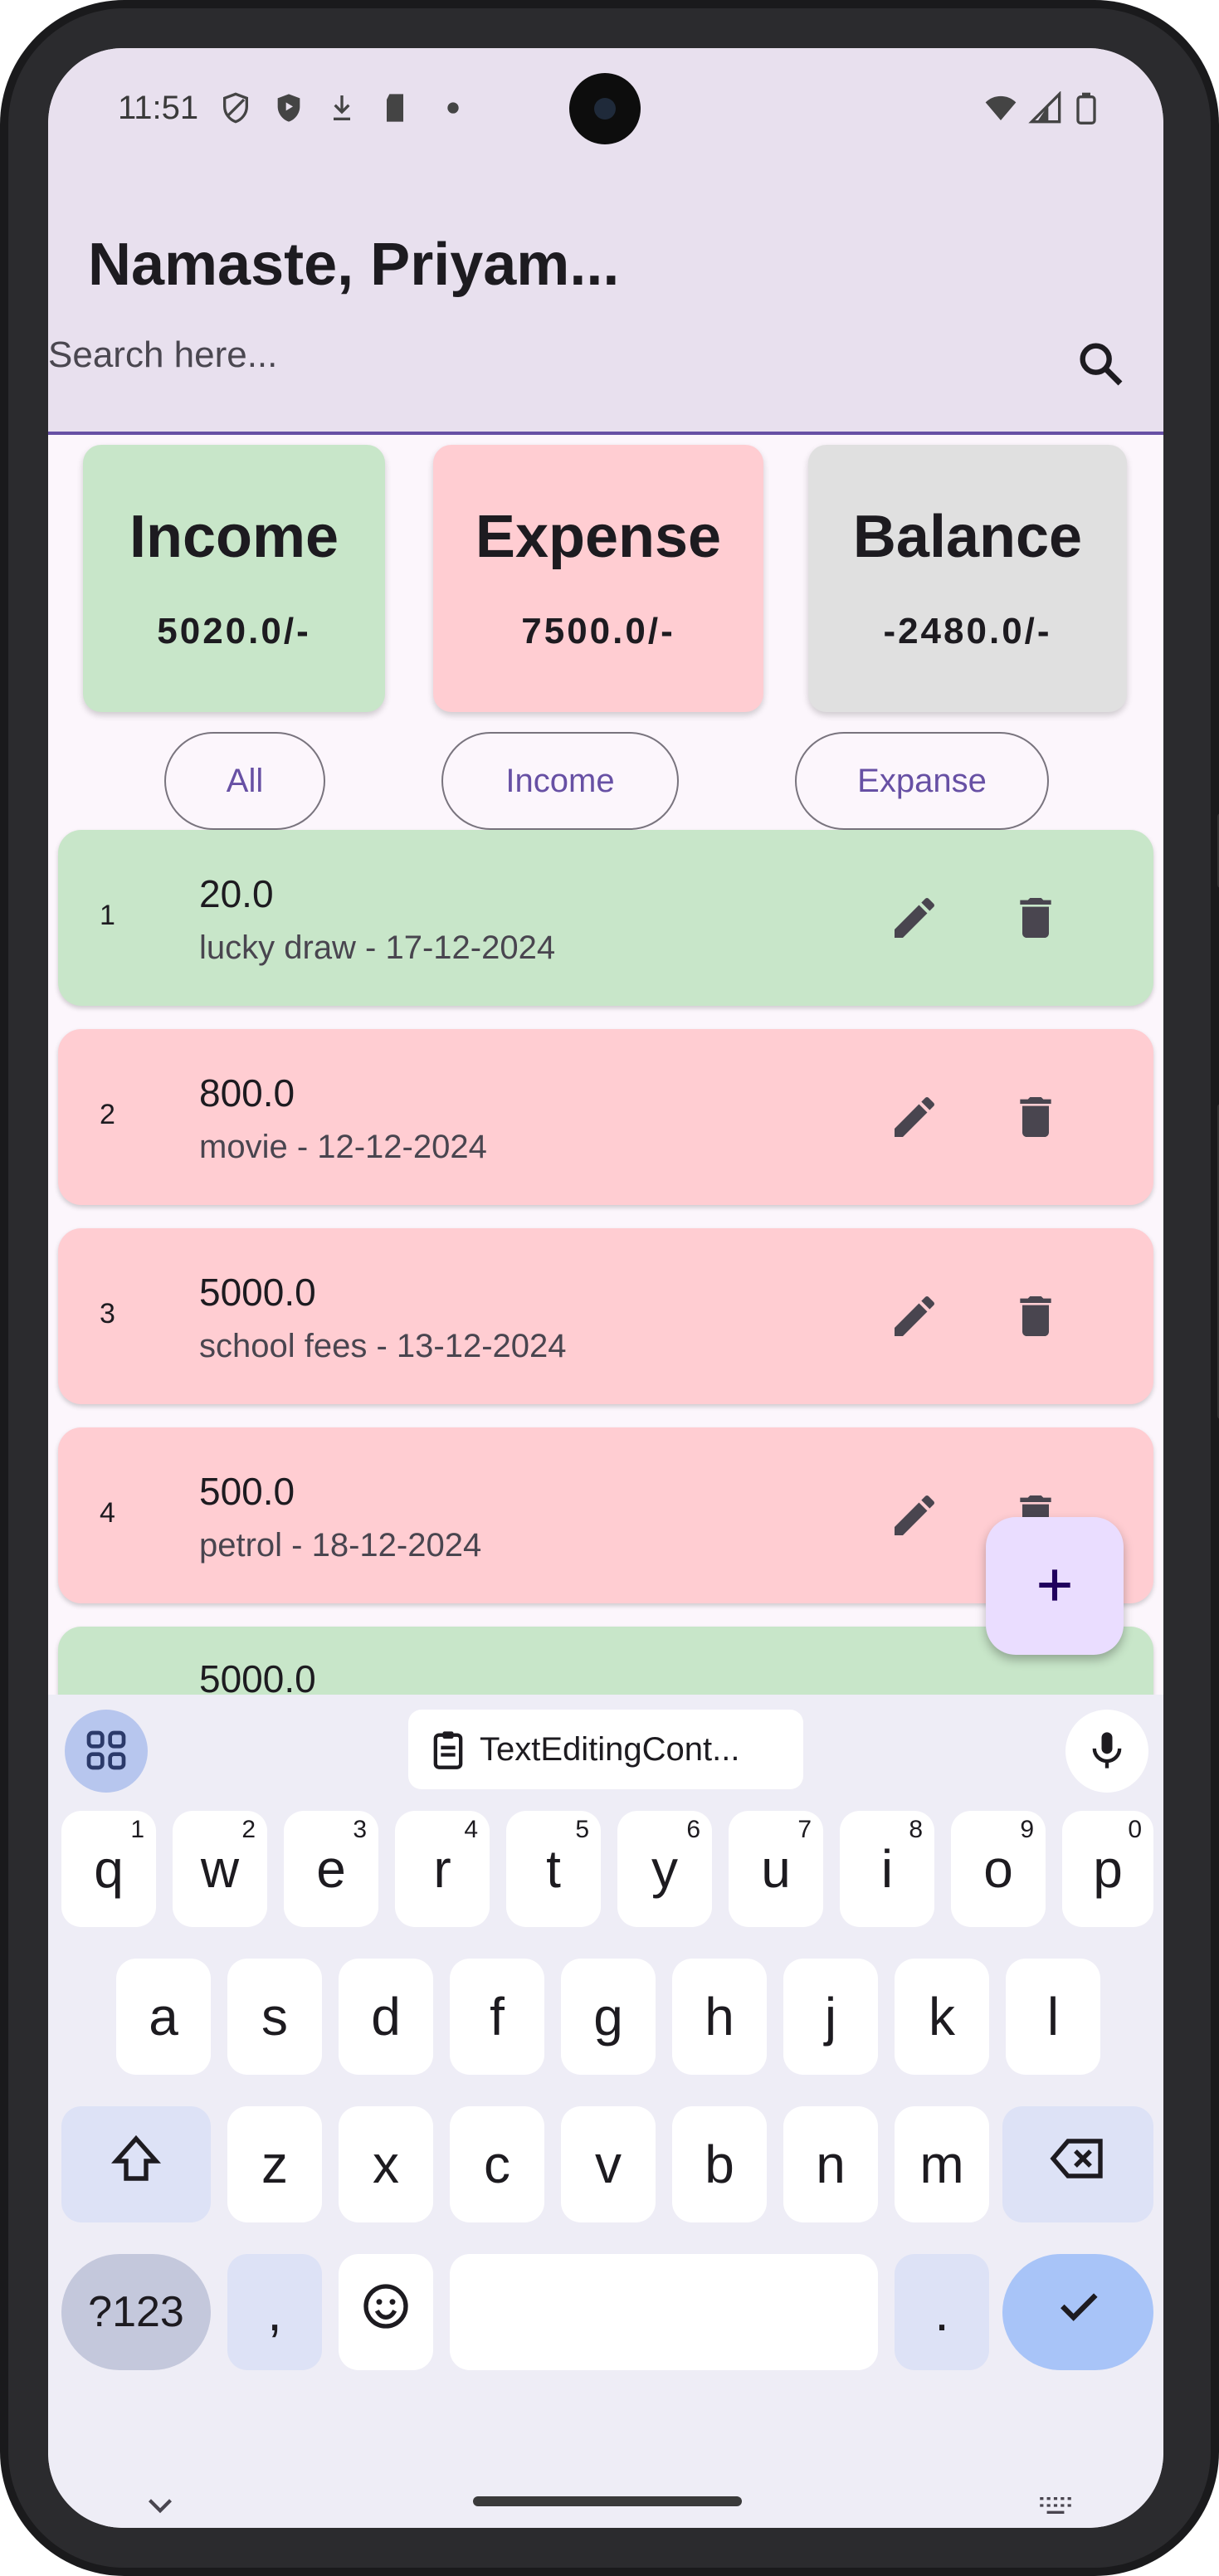 Image resolution: width=1219 pixels, height=2576 pixels. What do you see at coordinates (609, 2017) in the screenshot?
I see `key-g: g` at bounding box center [609, 2017].